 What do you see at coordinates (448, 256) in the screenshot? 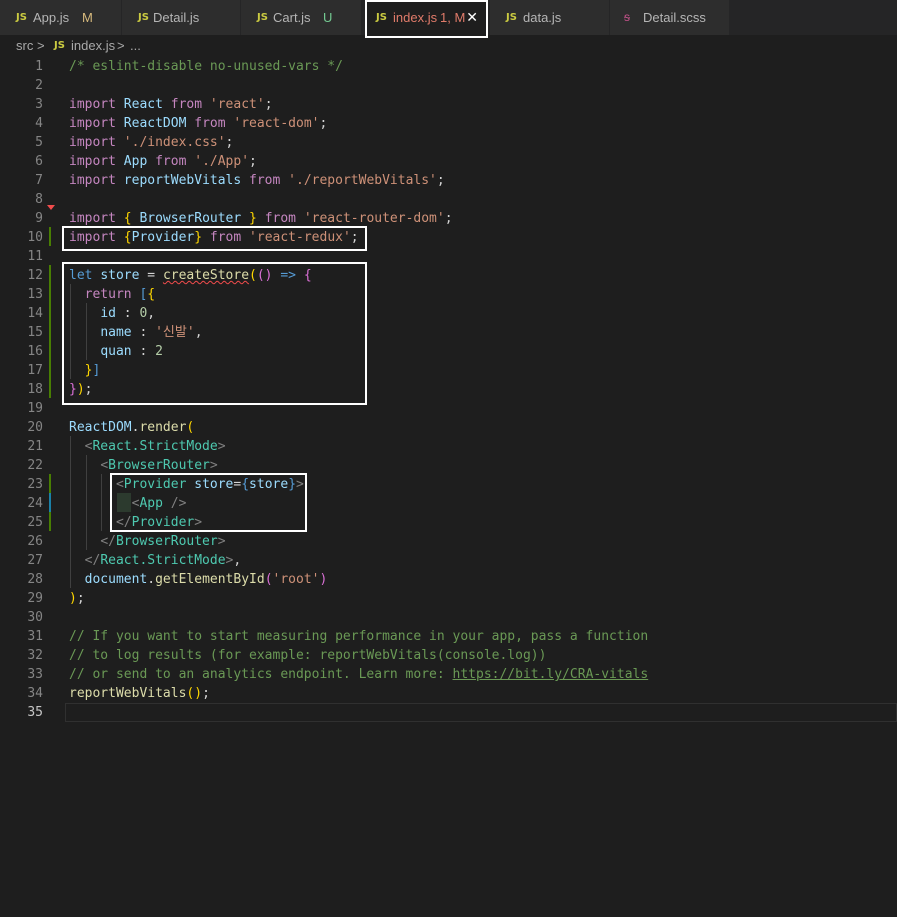
I see `code-line: 11` at bounding box center [448, 256].